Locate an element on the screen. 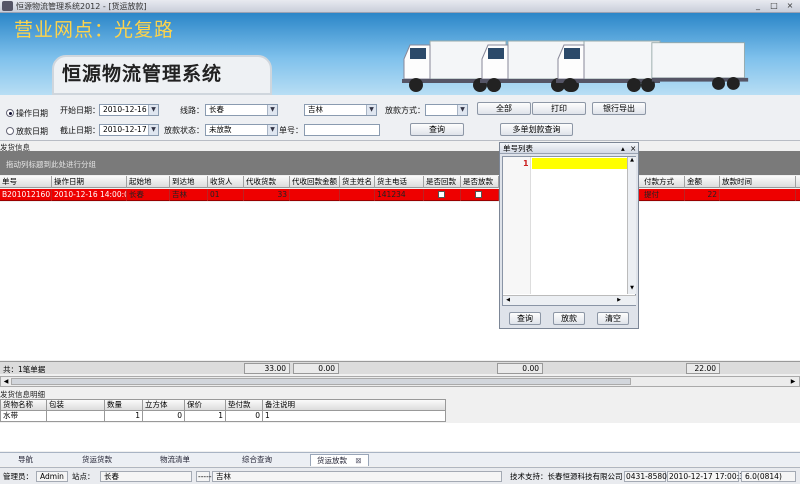  col-owner-phone: 货主电话 is located at coordinates (399, 182).